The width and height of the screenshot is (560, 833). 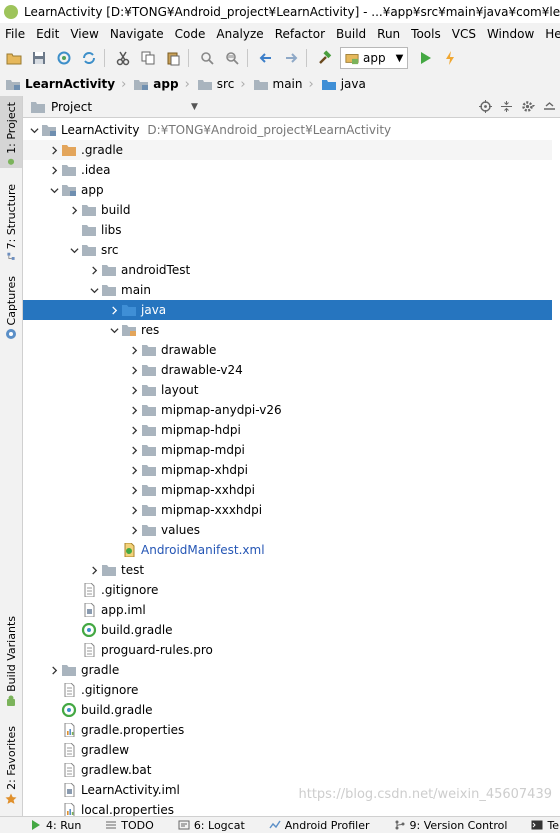 I want to click on tree-row: mipmap-hdpi, so click(x=291, y=430).